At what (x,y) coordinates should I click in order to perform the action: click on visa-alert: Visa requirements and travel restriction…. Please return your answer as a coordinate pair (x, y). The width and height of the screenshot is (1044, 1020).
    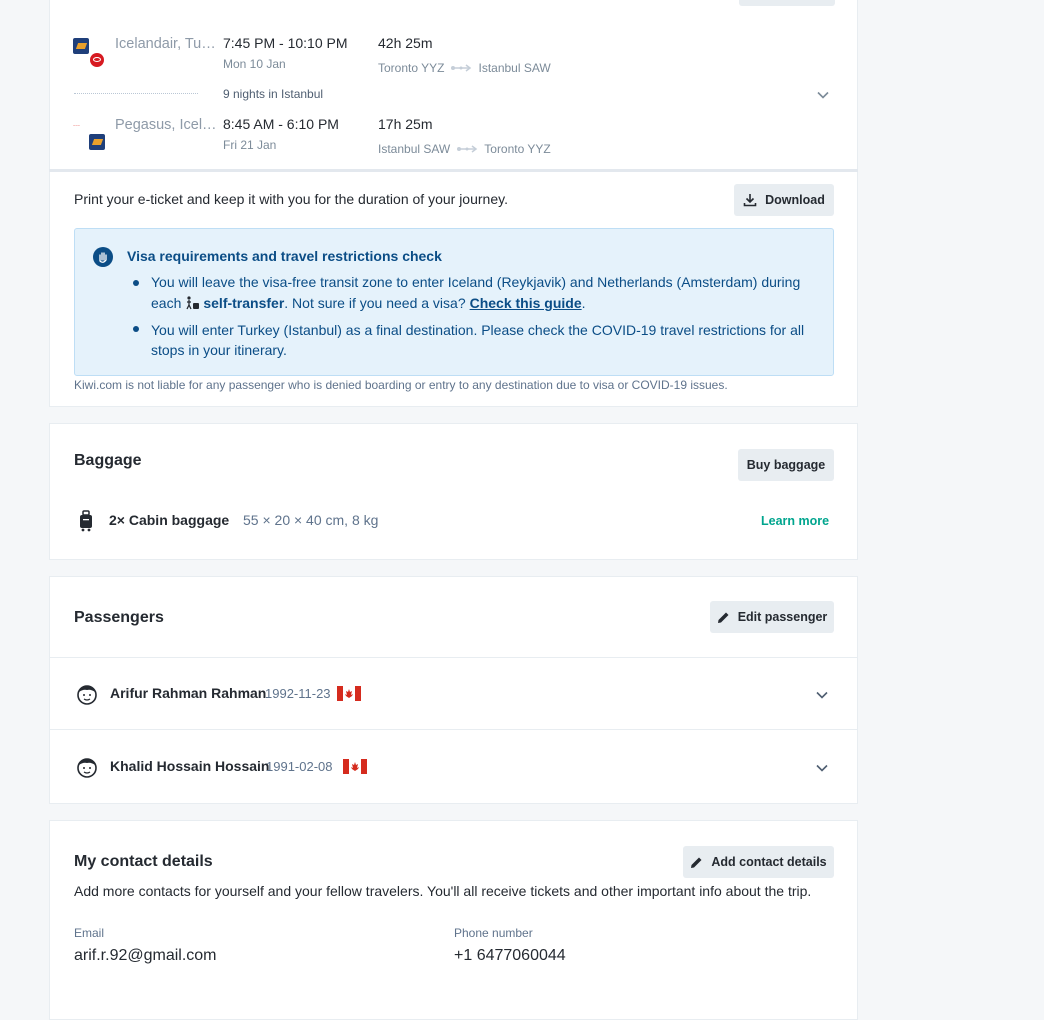
    Looking at the image, I should click on (454, 302).